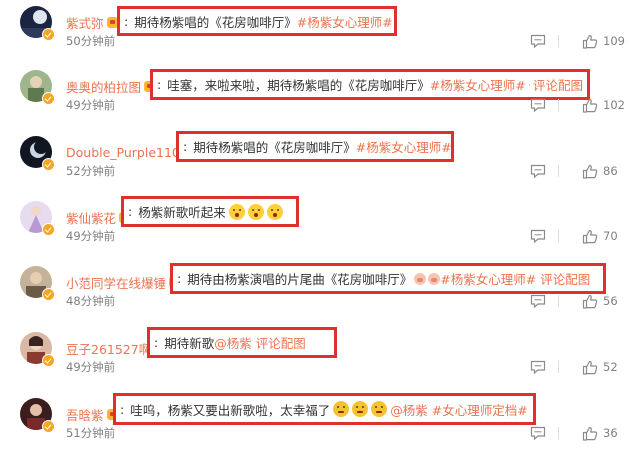  I want to click on comment-text: : 哇呜，杨紫又要出新歌啦，太幸福了 @杨紫 #女心理师定档#, so click(324, 409).